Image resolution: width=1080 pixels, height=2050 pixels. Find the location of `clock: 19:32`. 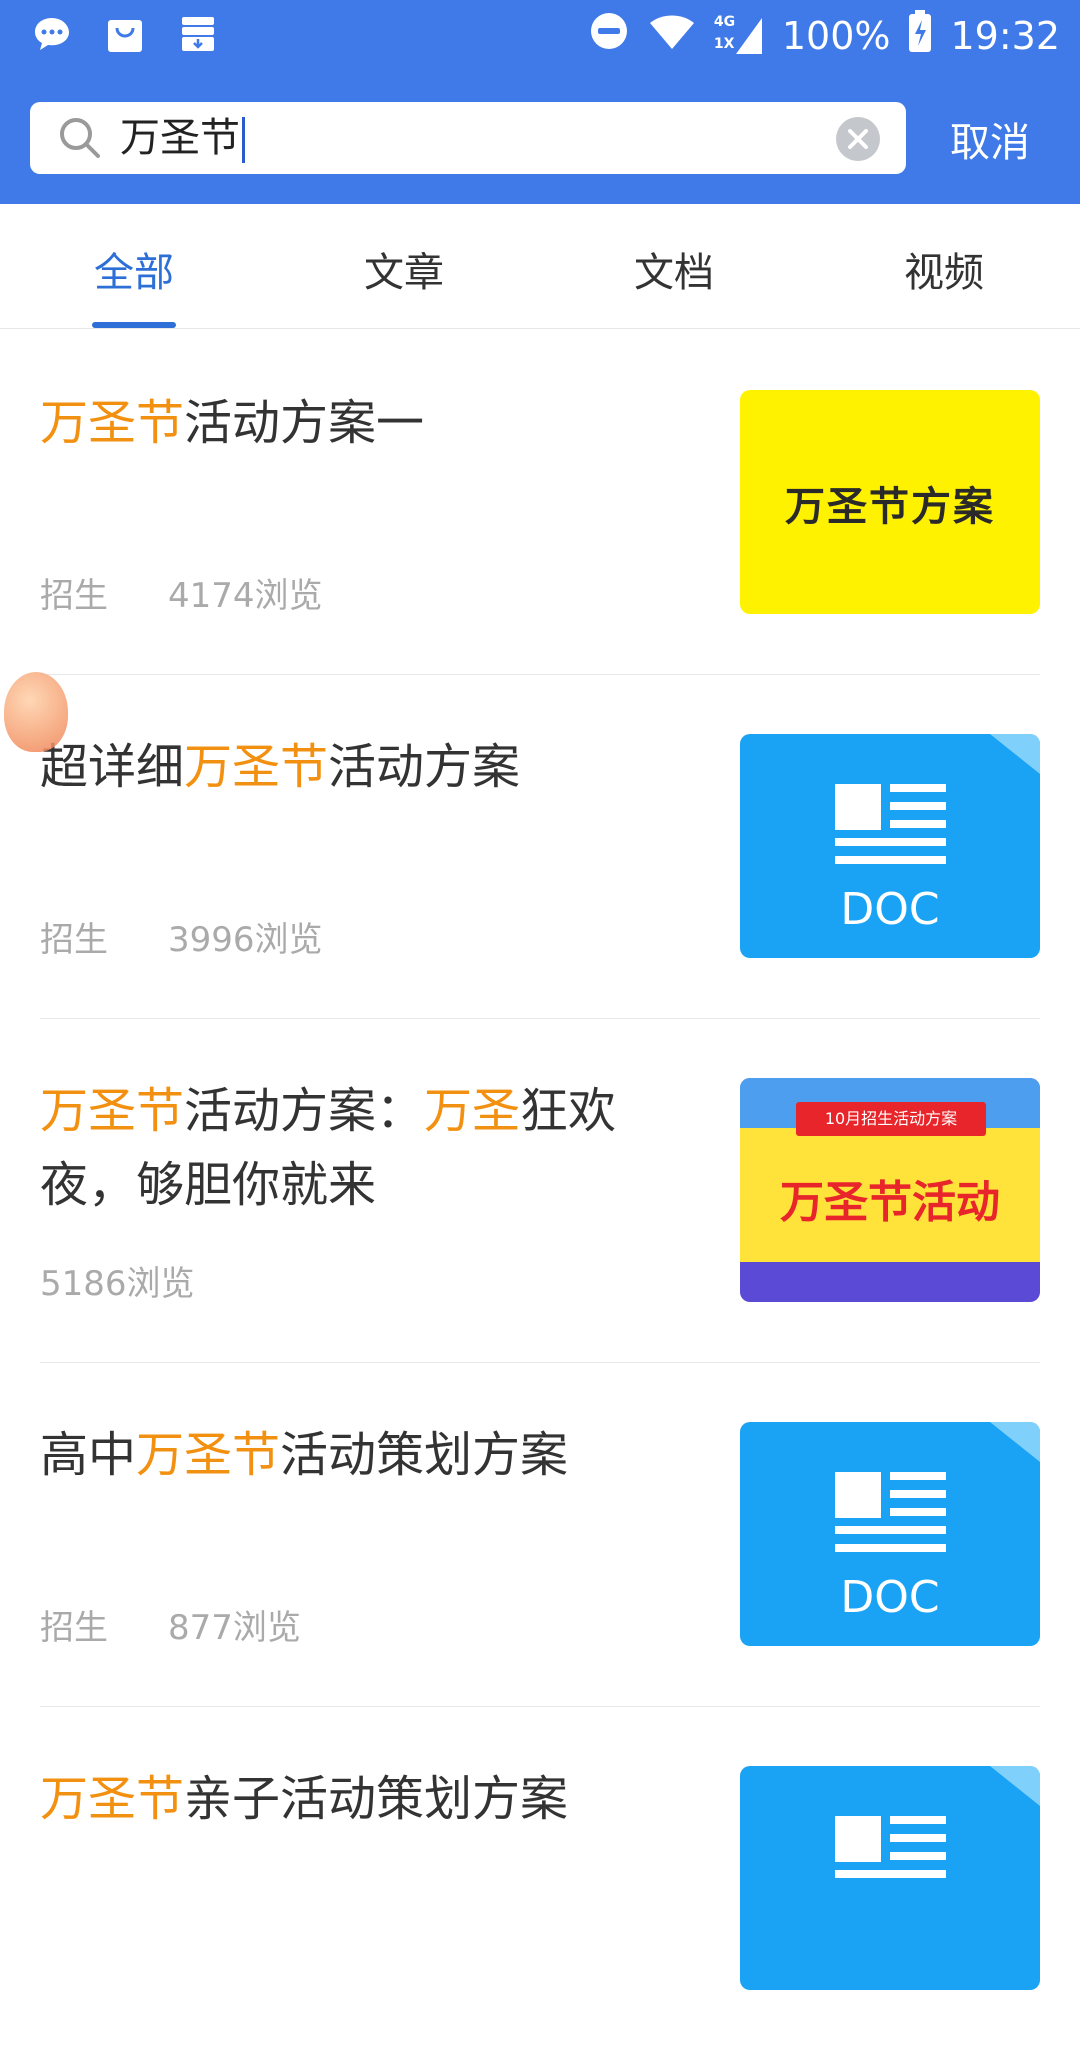

clock: 19:32 is located at coordinates (1005, 35).